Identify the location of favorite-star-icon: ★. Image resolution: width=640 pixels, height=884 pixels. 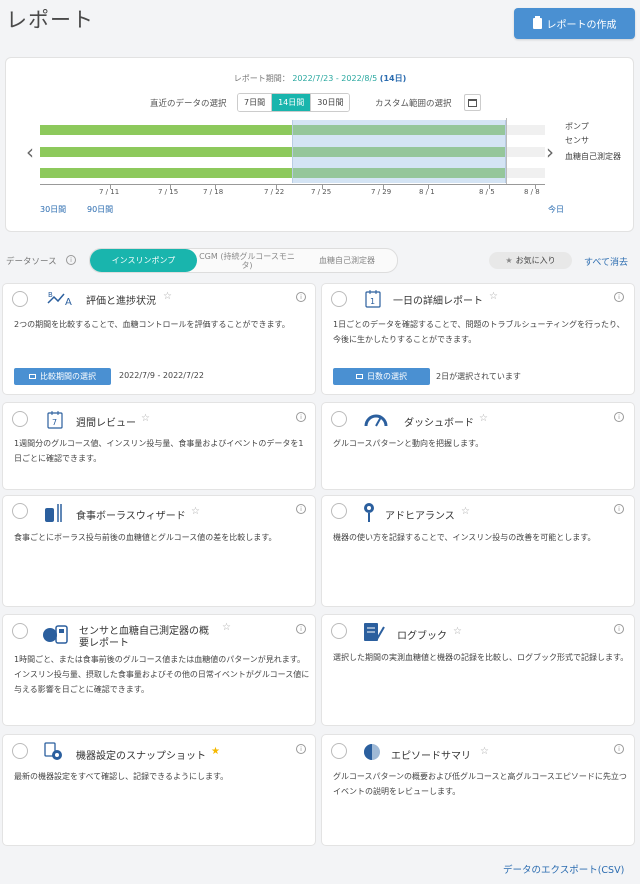
(215, 751).